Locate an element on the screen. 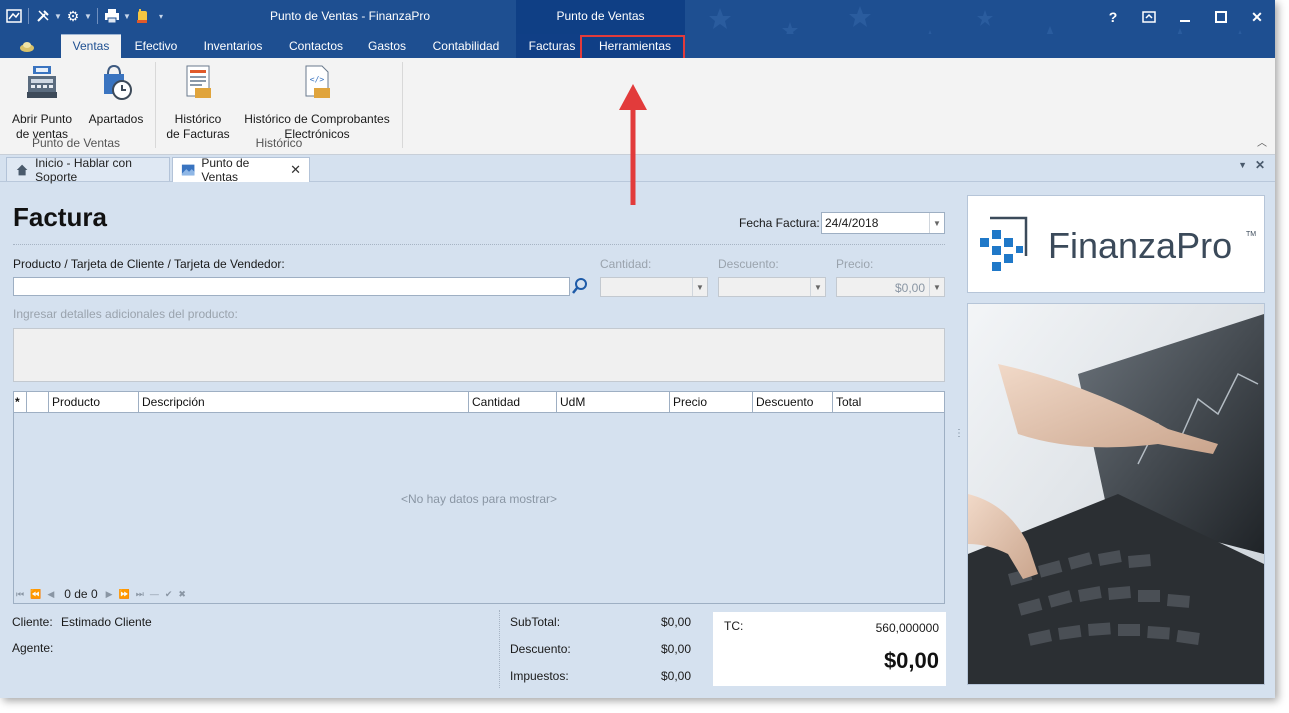 Image resolution: width=1289 pixels, height=713 pixels. printer-icon is located at coordinates (112, 16).